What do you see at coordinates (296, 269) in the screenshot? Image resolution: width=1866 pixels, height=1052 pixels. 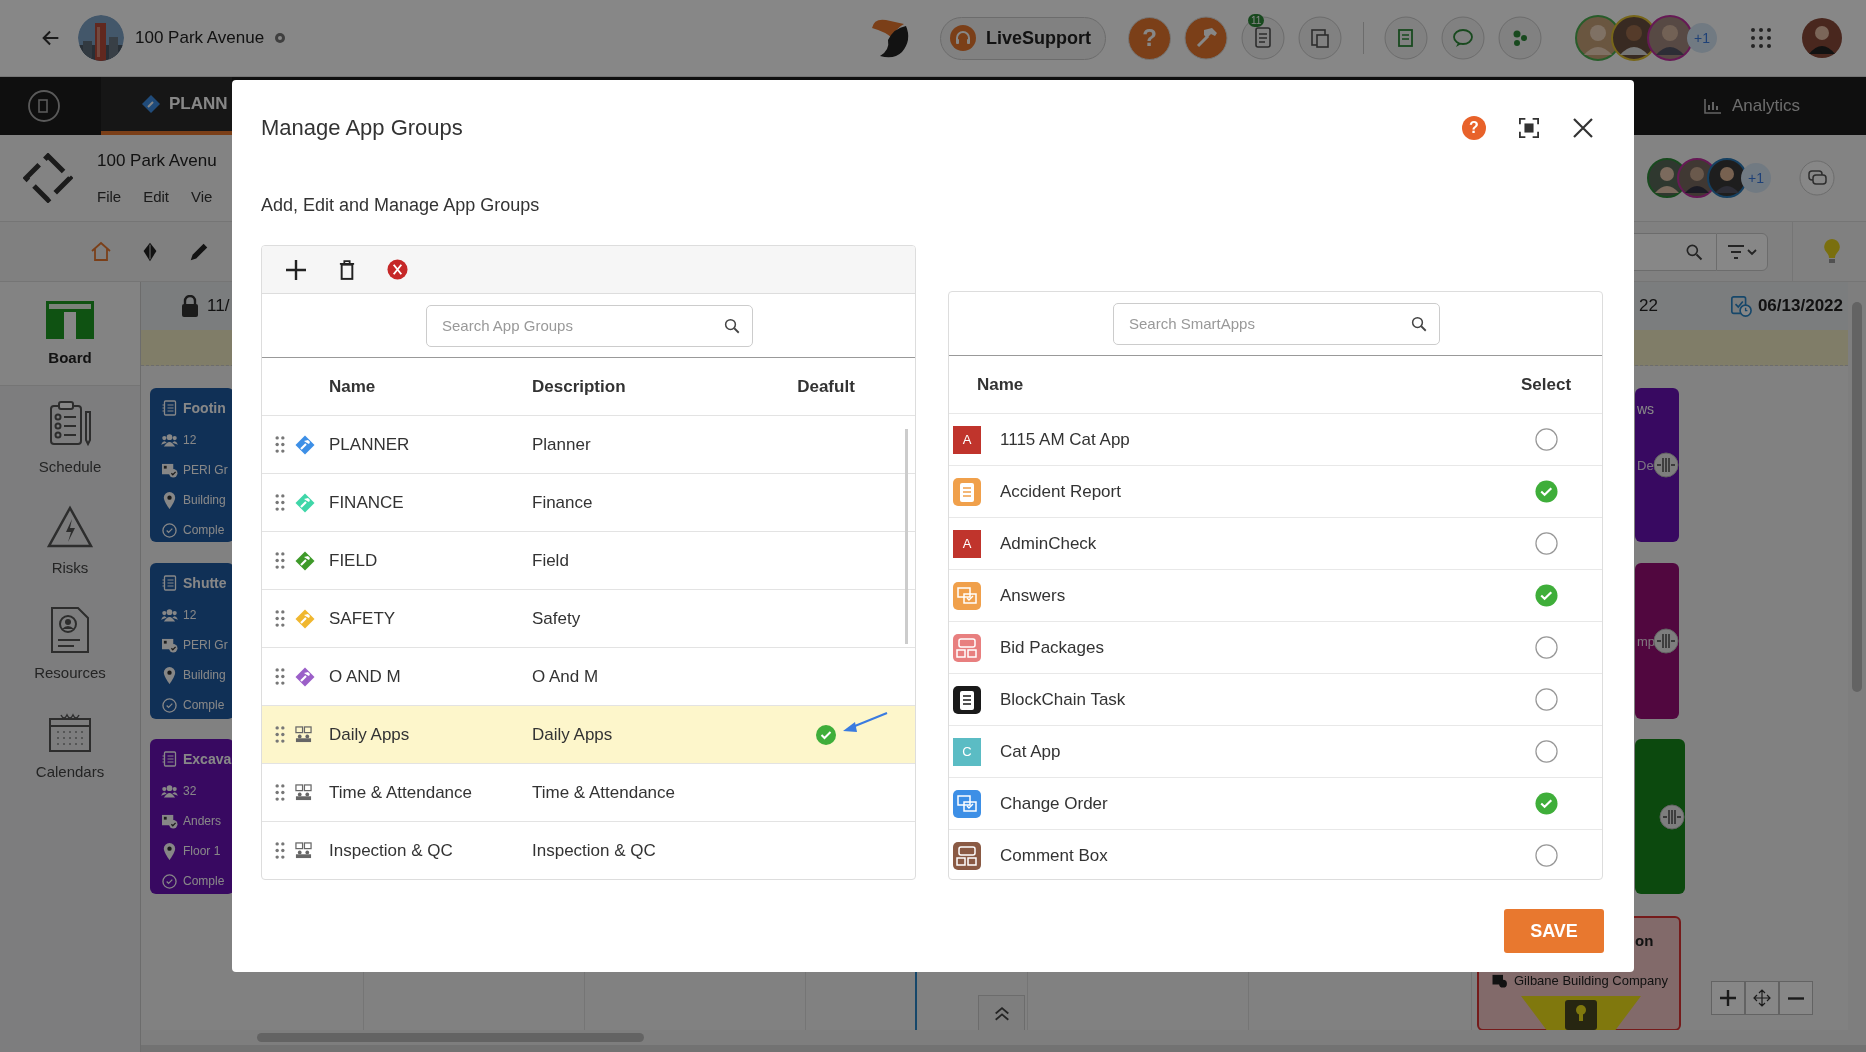 I see `add-icon` at bounding box center [296, 269].